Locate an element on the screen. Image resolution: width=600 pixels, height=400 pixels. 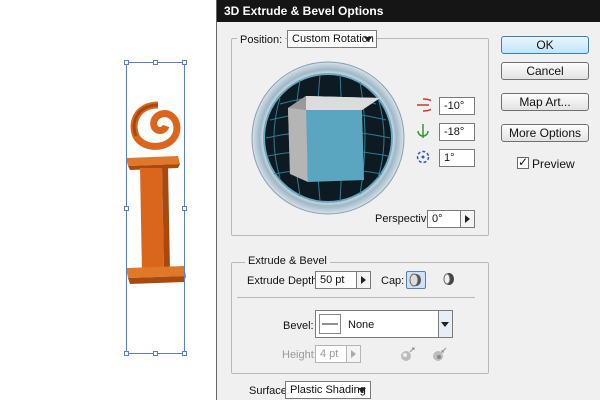
bevel-dropdown-toggle is located at coordinates (445, 324).